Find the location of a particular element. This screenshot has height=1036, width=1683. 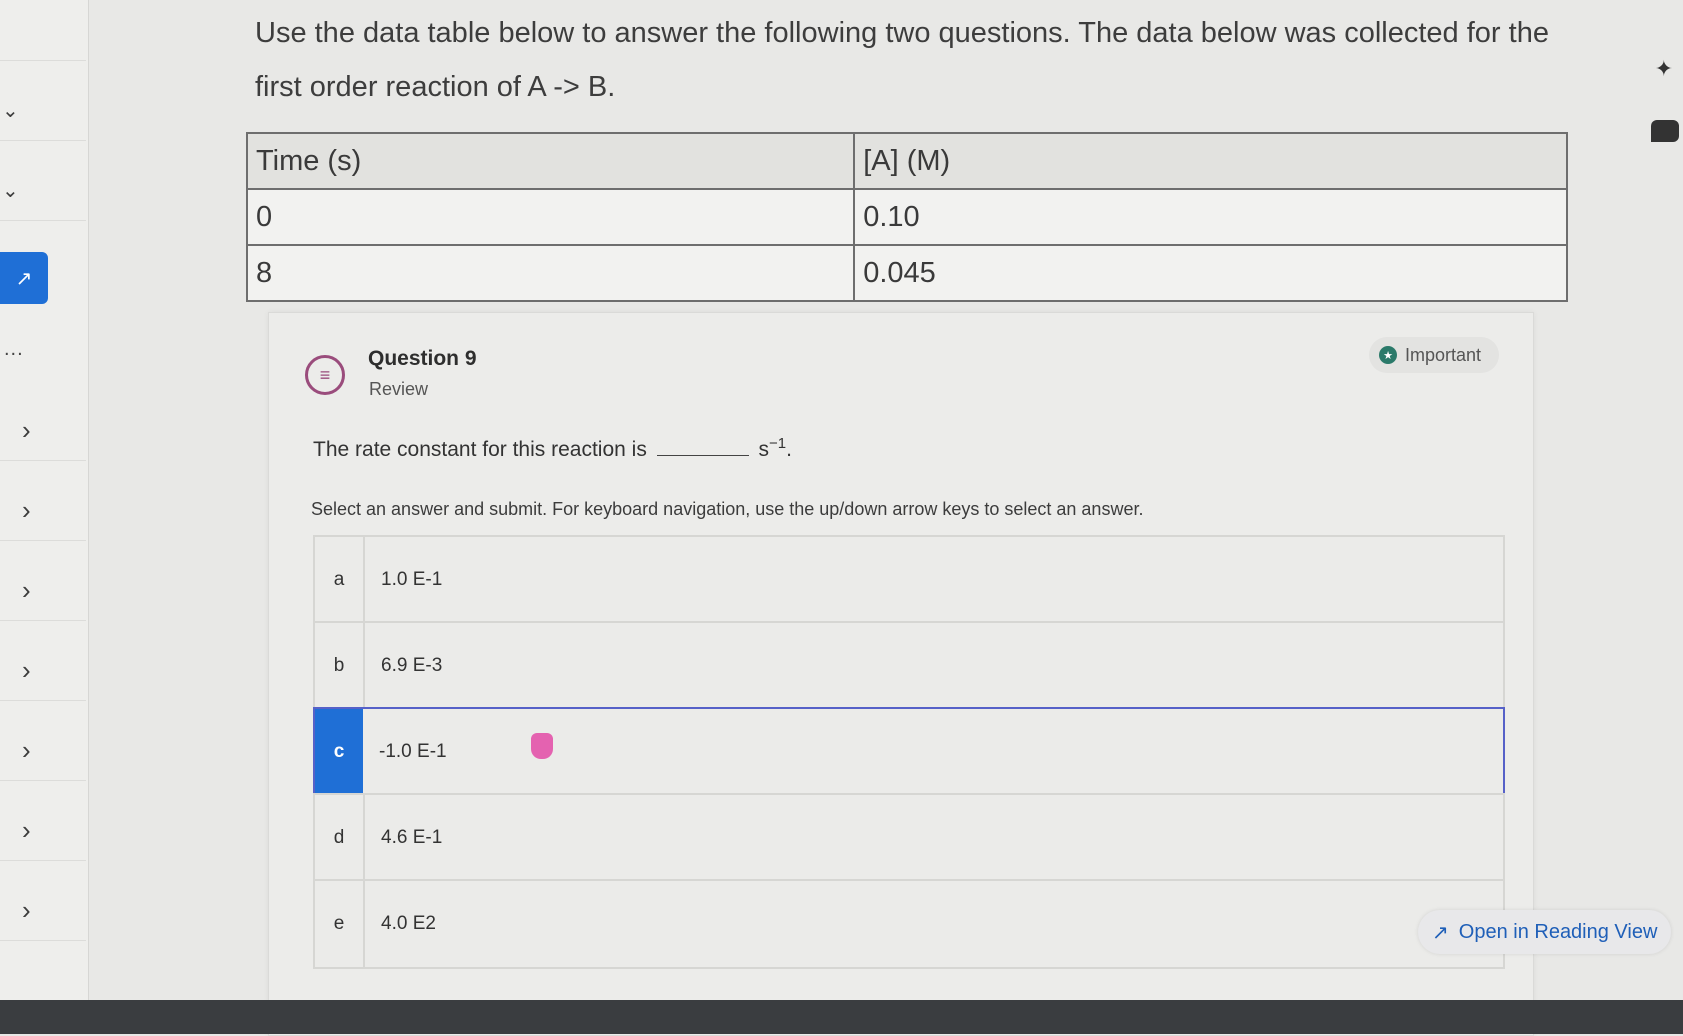

table-cell: 0.10 is located at coordinates (1210, 217).